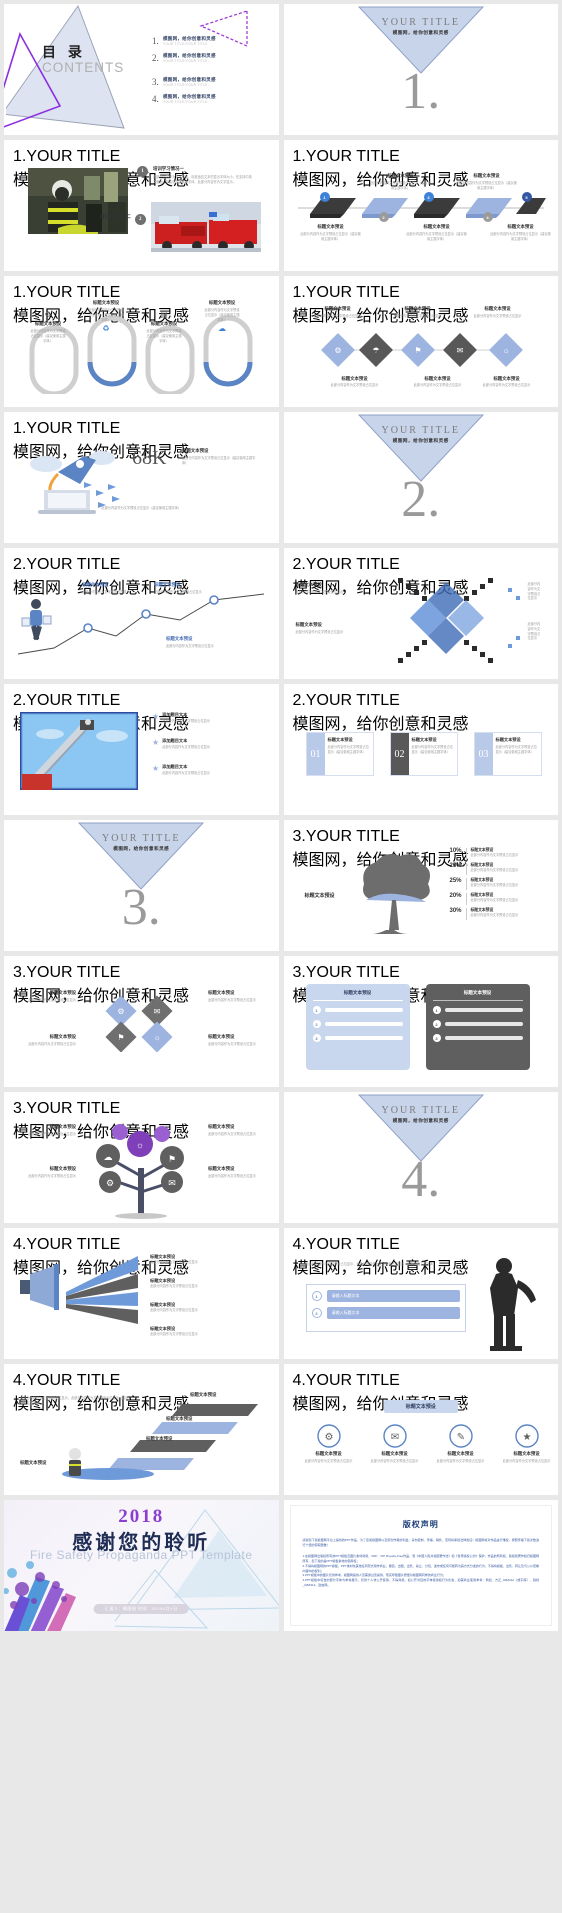  Describe the element at coordinates (487, 217) in the screenshot. I see `timeline-dot-4: 4` at that location.